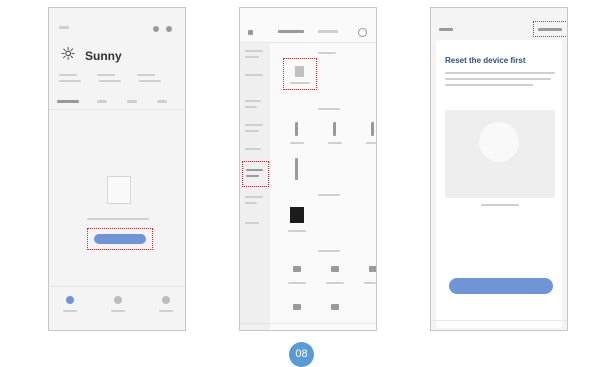 Image resolution: width=604 pixels, height=367 pixels. Describe the element at coordinates (362, 32) in the screenshot. I see `scan-icon` at that location.